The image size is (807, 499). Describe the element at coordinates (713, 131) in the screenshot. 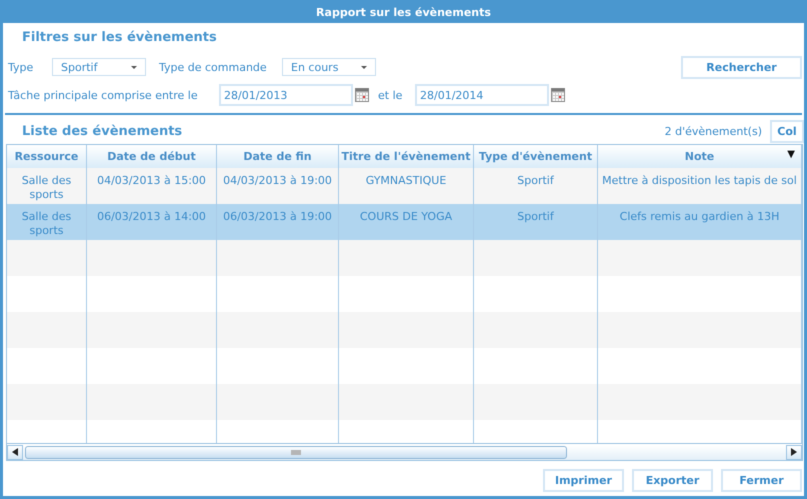

I see `event-count: 2 d'évènement(s)` at that location.